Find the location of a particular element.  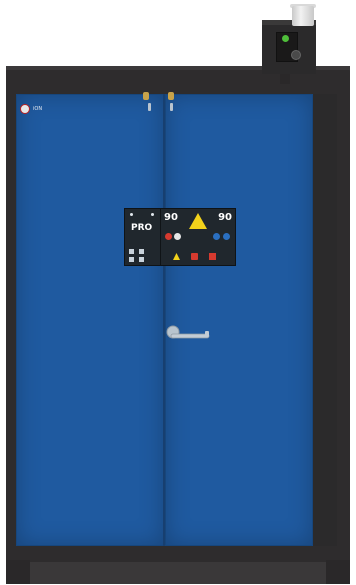

pro-label: PRO is located at coordinates (142, 228).